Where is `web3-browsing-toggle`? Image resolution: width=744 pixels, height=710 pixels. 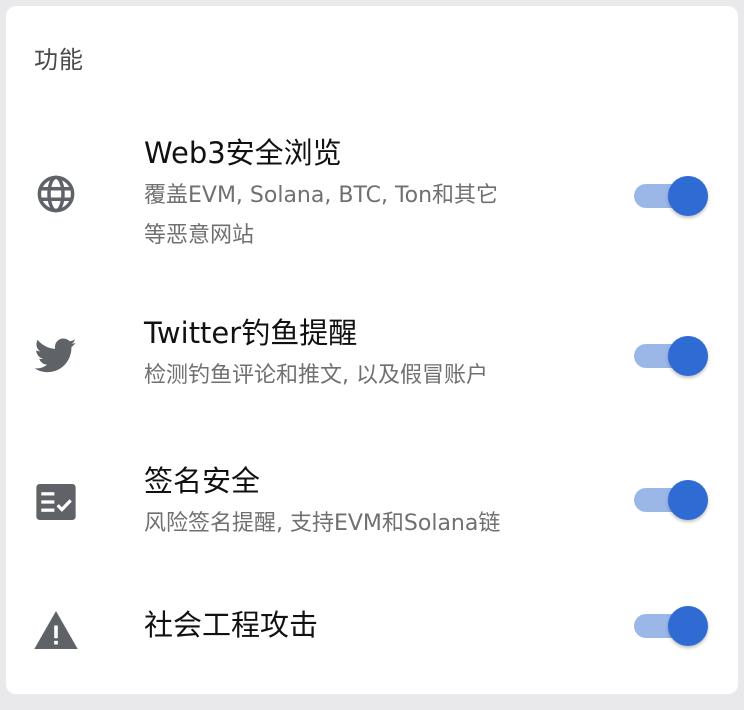
web3-browsing-toggle is located at coordinates (670, 196).